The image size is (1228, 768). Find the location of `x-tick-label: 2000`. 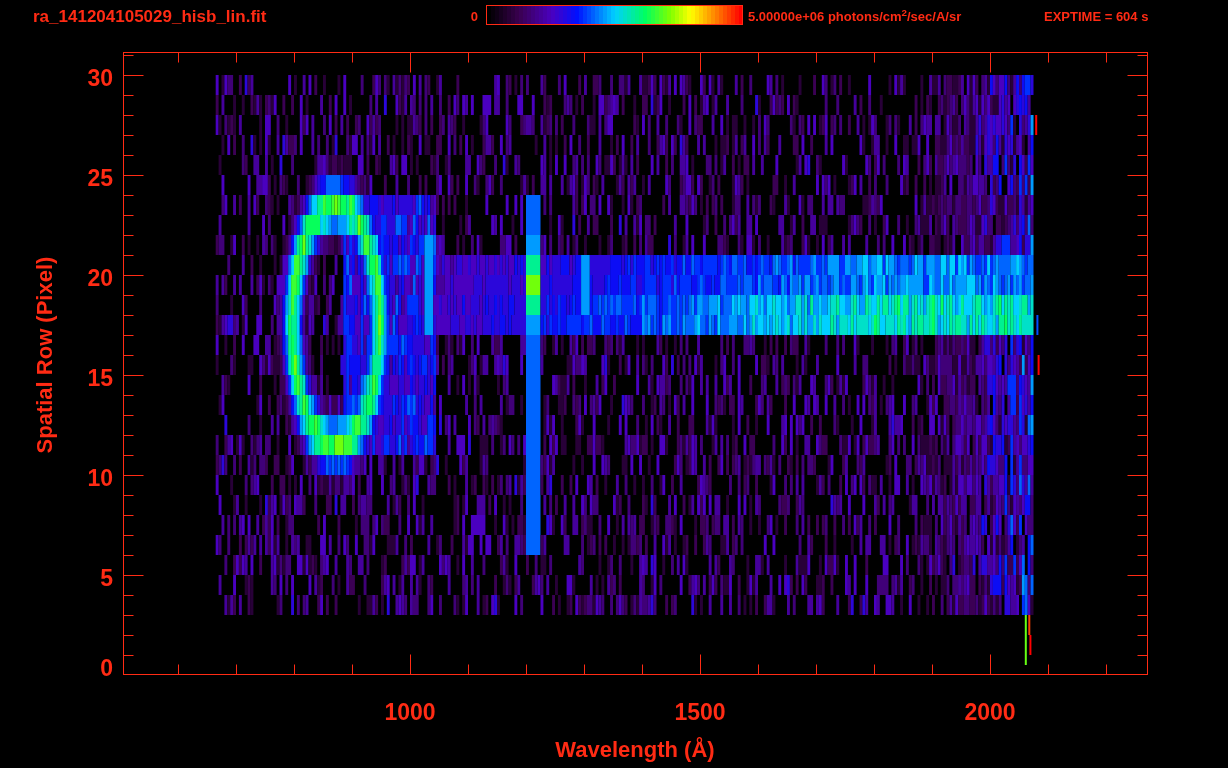

x-tick-label: 2000 is located at coordinates (990, 712).